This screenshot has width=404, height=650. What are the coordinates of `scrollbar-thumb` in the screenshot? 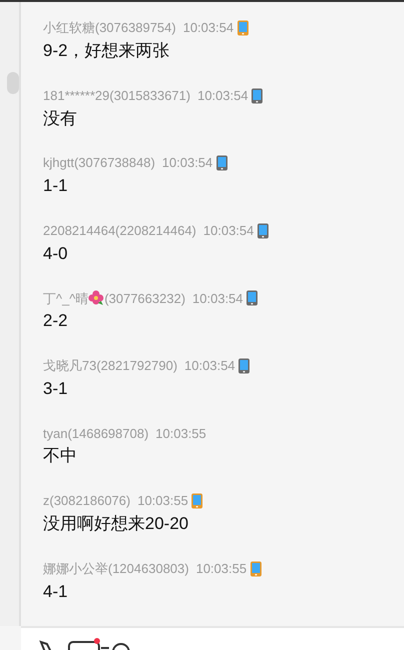 It's located at (13, 83).